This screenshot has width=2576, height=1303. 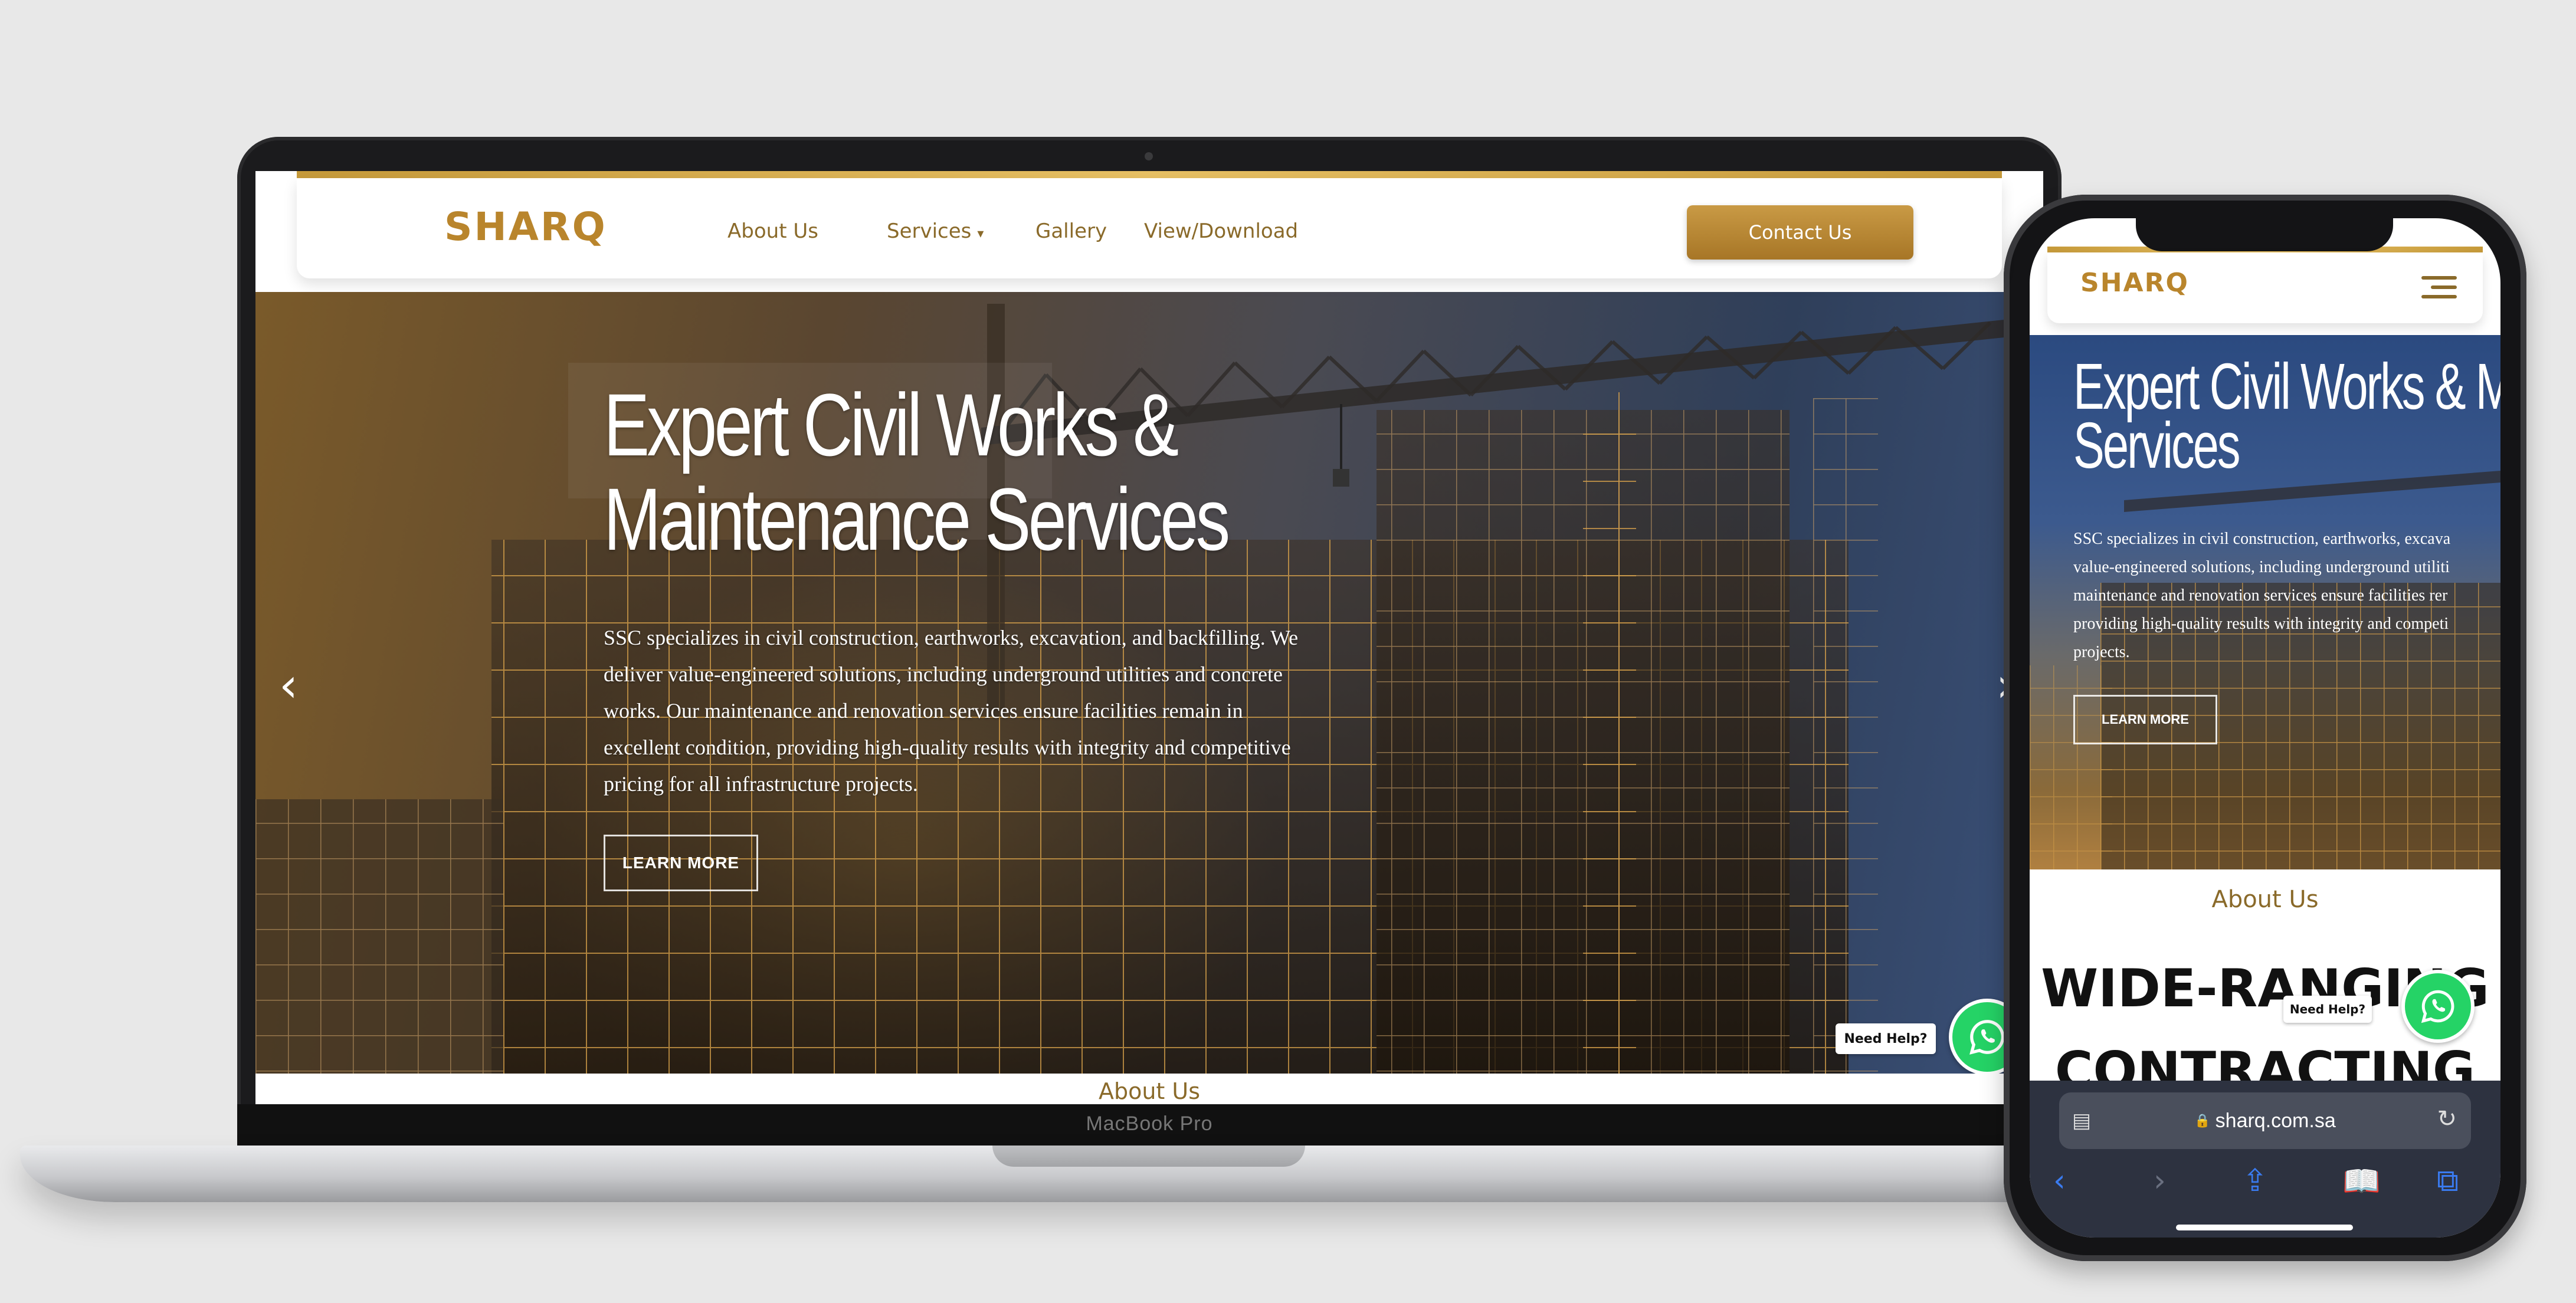 I want to click on tabs-icon: ⧉, so click(x=2448, y=1181).